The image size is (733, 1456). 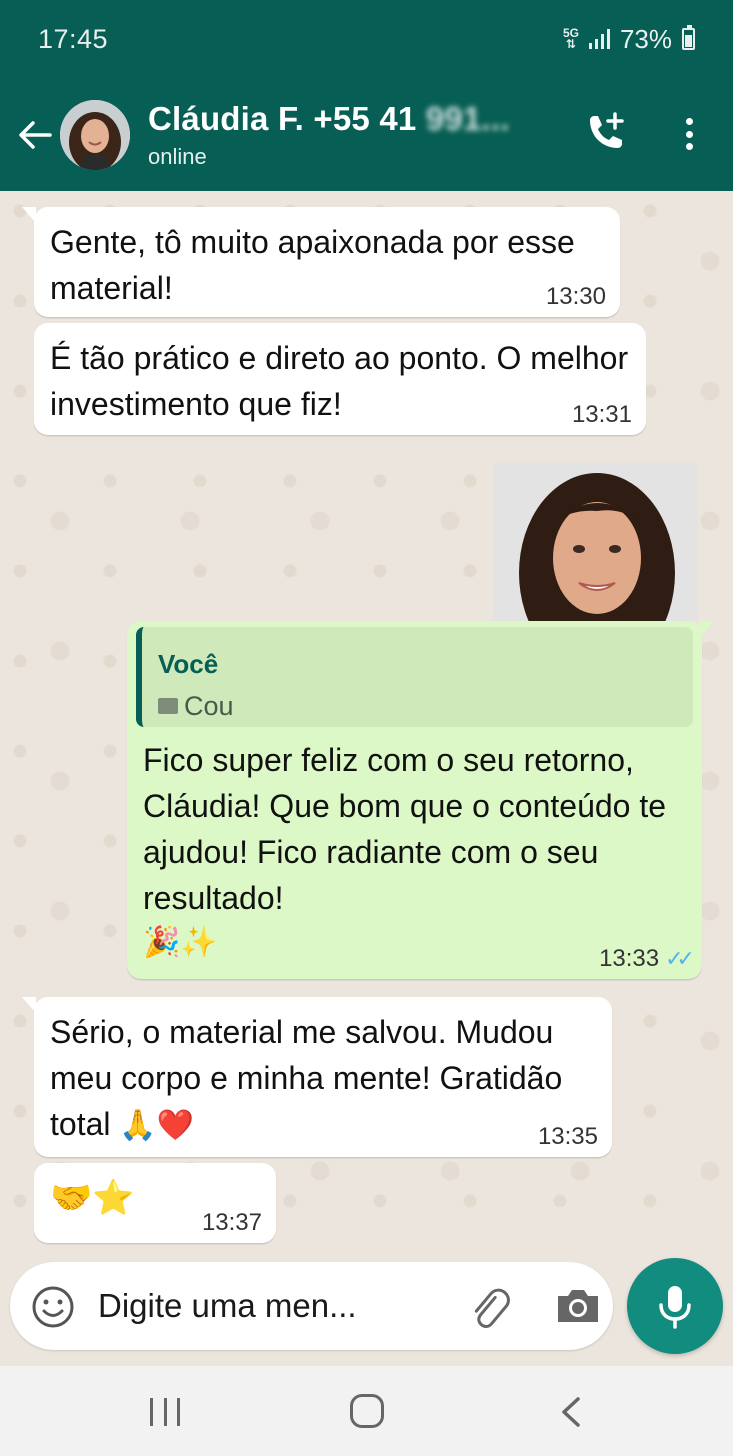 I want to click on recent-apps-icon, so click(x=151, y=1412).